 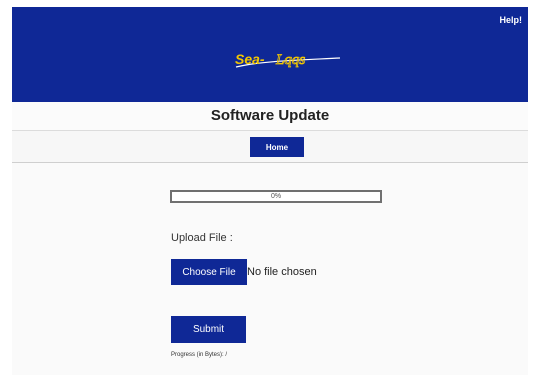 I want to click on upload-progress-bar: 0%, so click(x=276, y=196).